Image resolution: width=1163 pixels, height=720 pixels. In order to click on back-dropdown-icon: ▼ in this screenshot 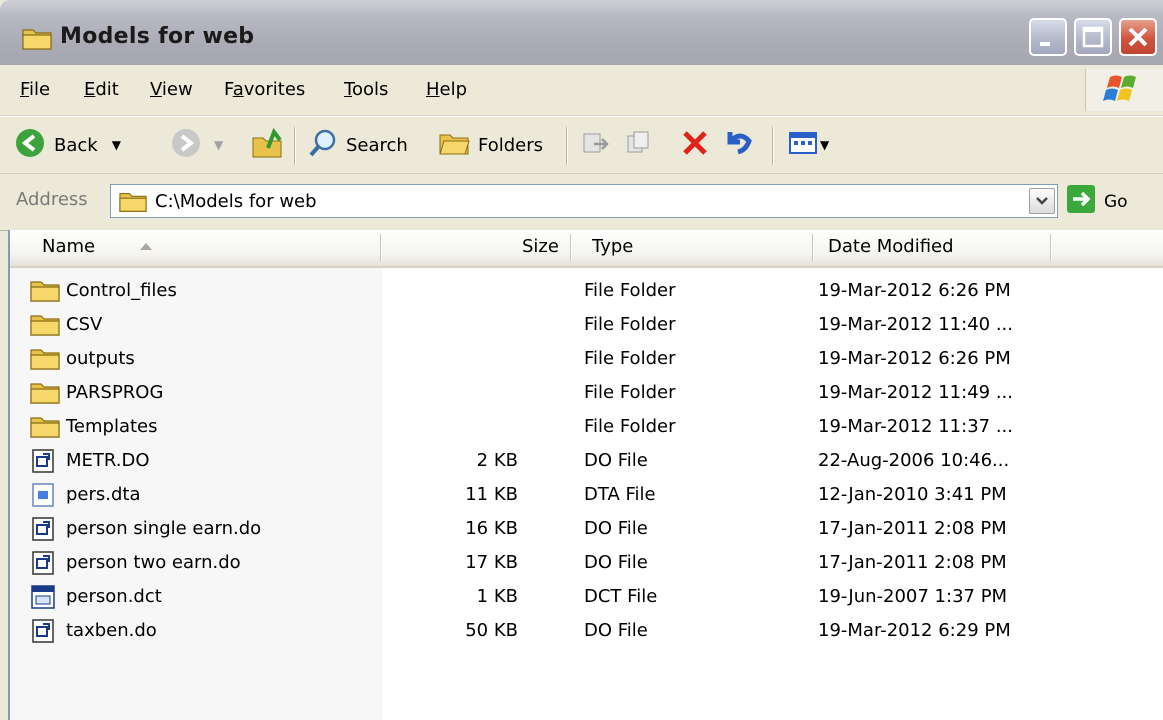, I will do `click(116, 145)`.